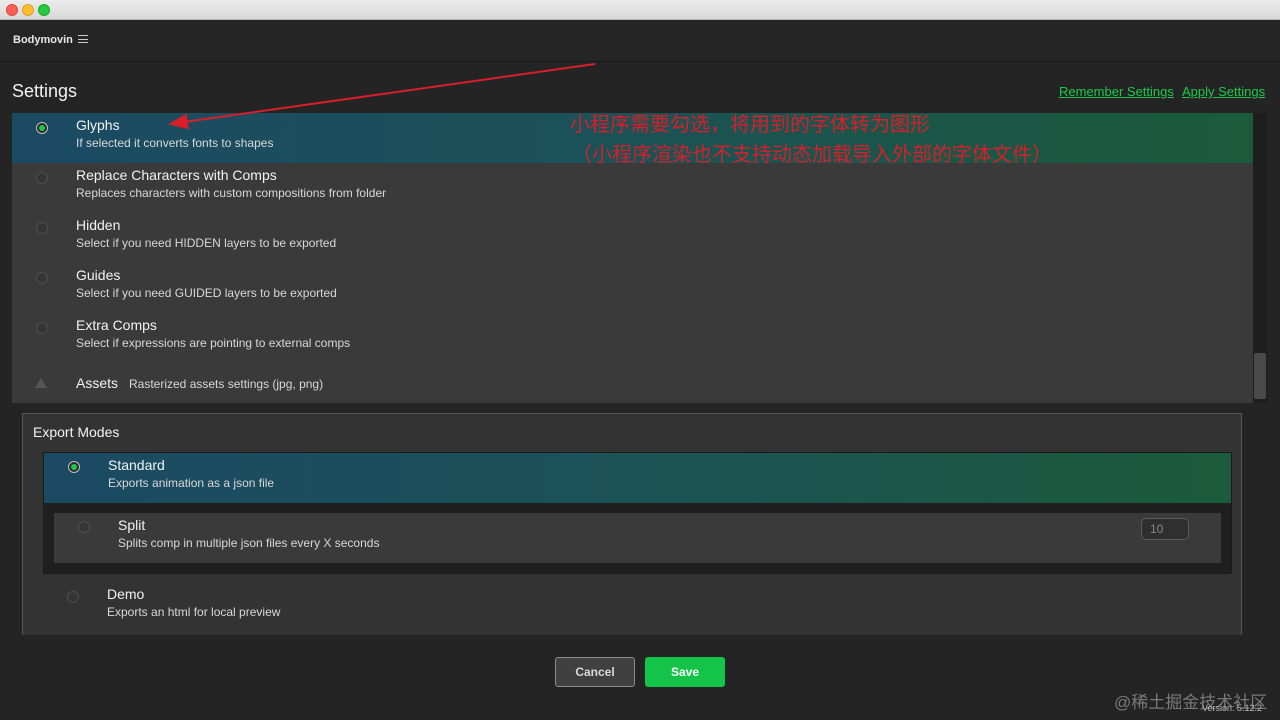 This screenshot has height=720, width=1280. What do you see at coordinates (42, 128) in the screenshot?
I see `glyphs-radio` at bounding box center [42, 128].